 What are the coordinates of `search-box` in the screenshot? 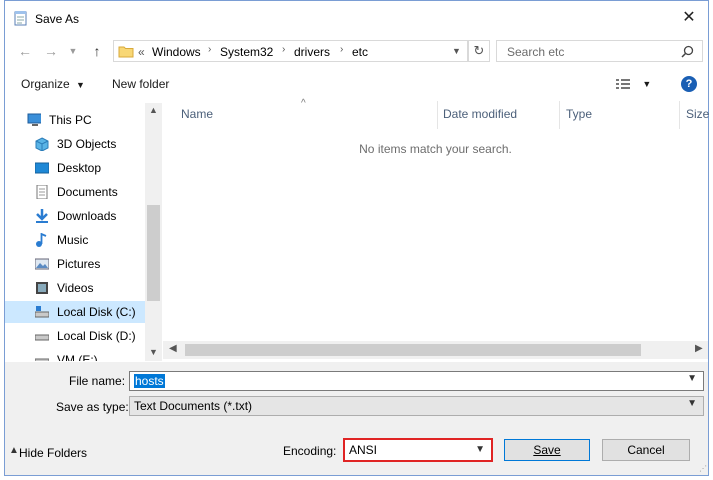 It's located at (599, 51).